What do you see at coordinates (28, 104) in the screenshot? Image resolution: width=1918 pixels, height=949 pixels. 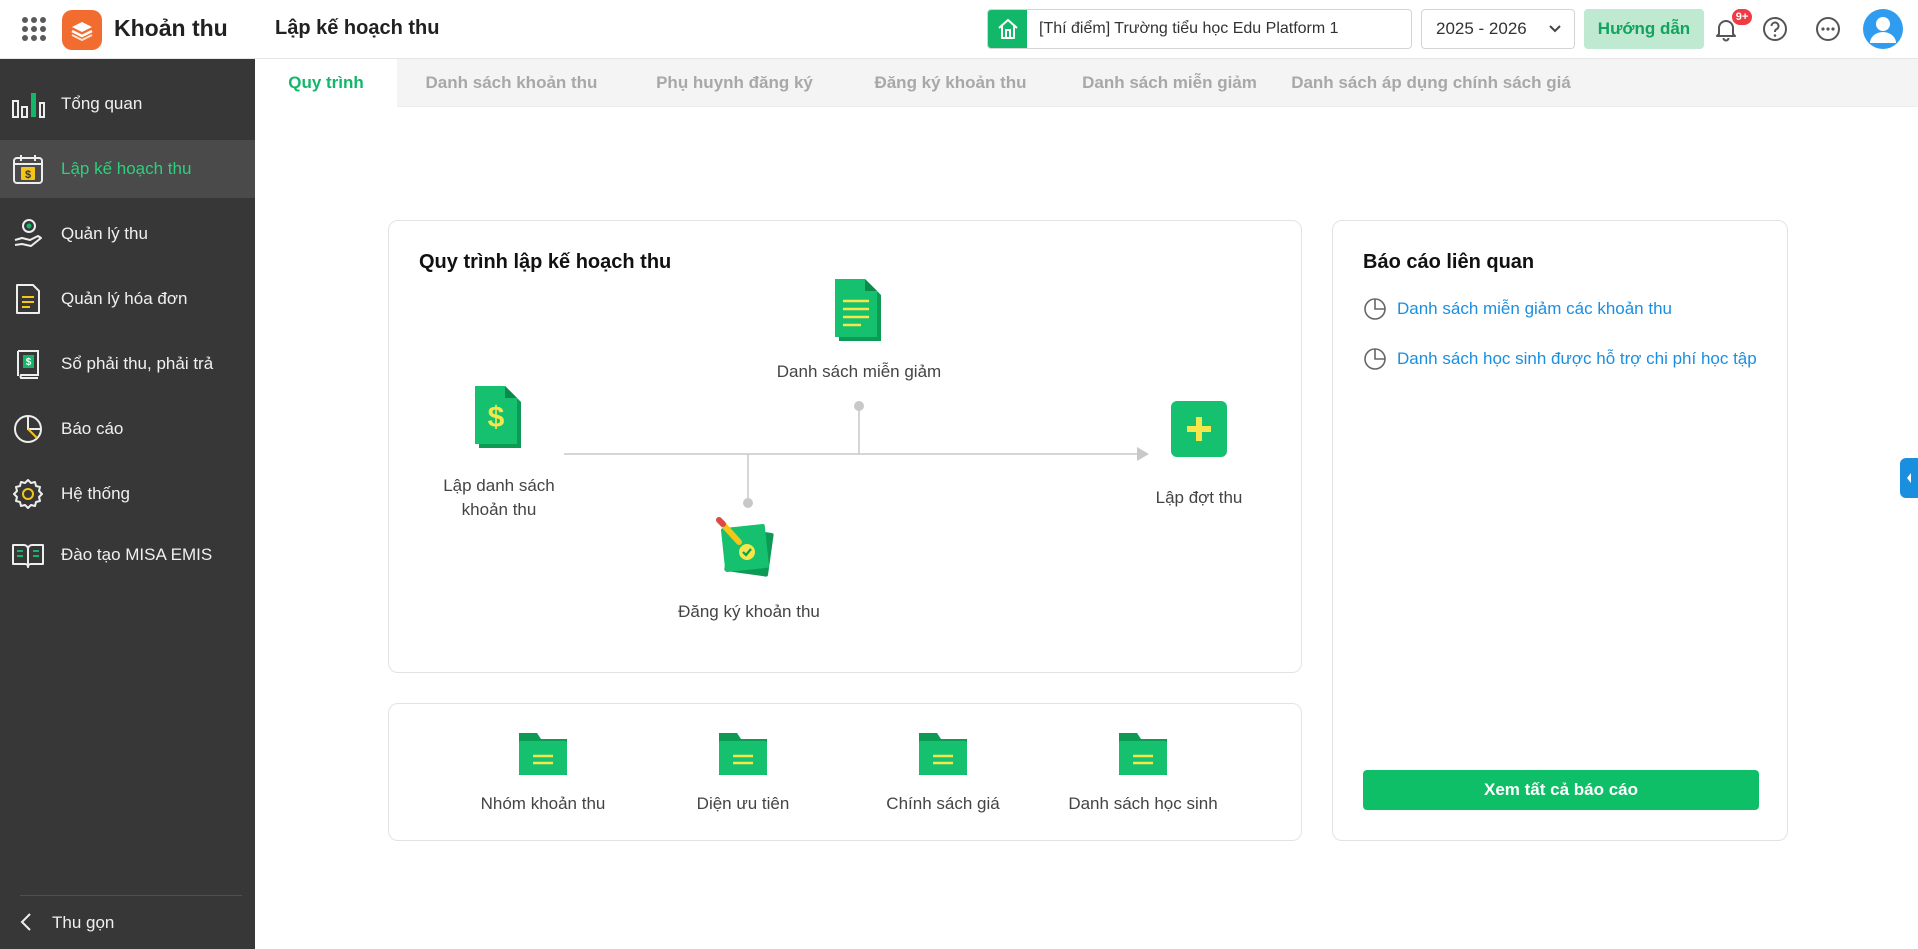 I see `bar-chart-icon` at bounding box center [28, 104].